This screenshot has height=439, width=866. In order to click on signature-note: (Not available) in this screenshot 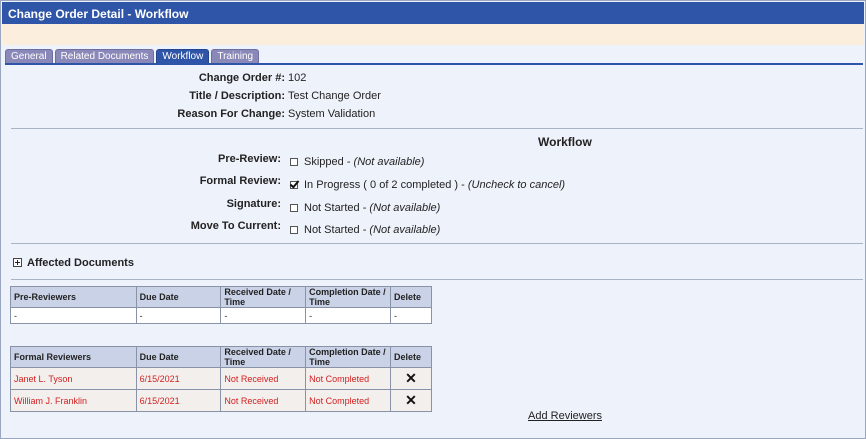, I will do `click(405, 208)`.